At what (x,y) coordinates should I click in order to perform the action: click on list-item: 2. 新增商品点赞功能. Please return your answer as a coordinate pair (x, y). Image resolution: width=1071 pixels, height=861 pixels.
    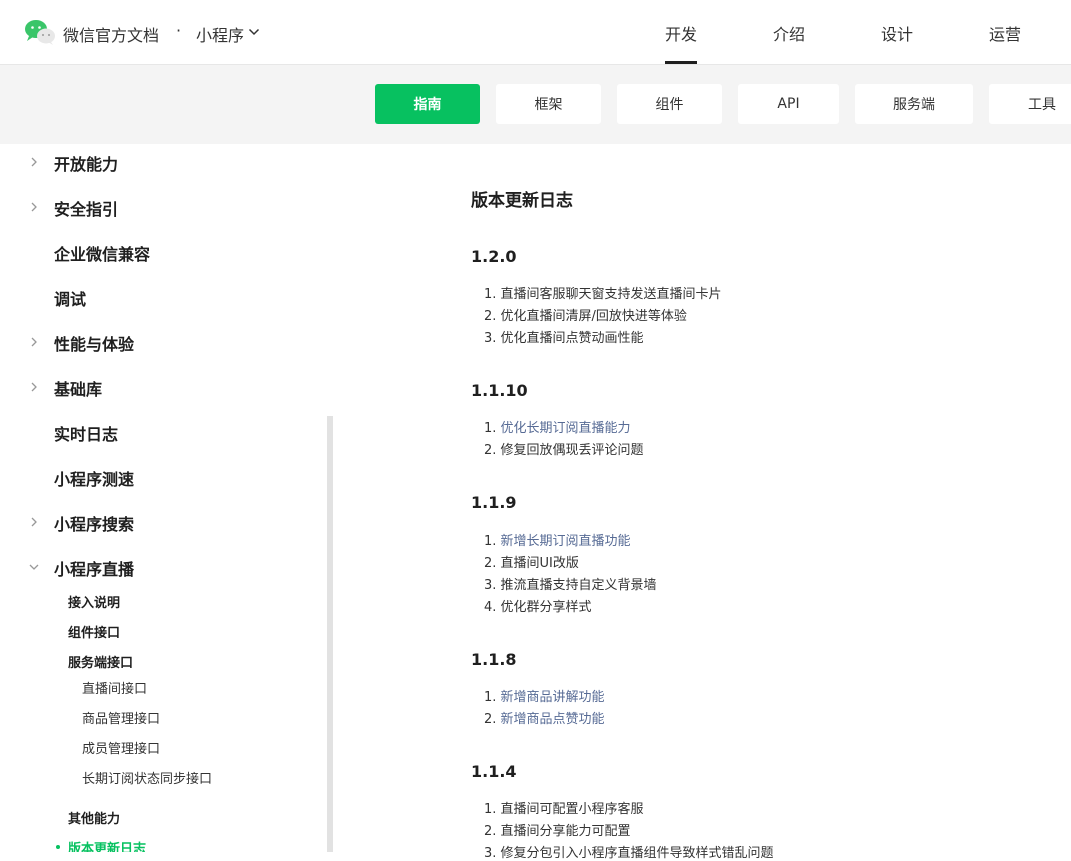
    Looking at the image, I should click on (544, 719).